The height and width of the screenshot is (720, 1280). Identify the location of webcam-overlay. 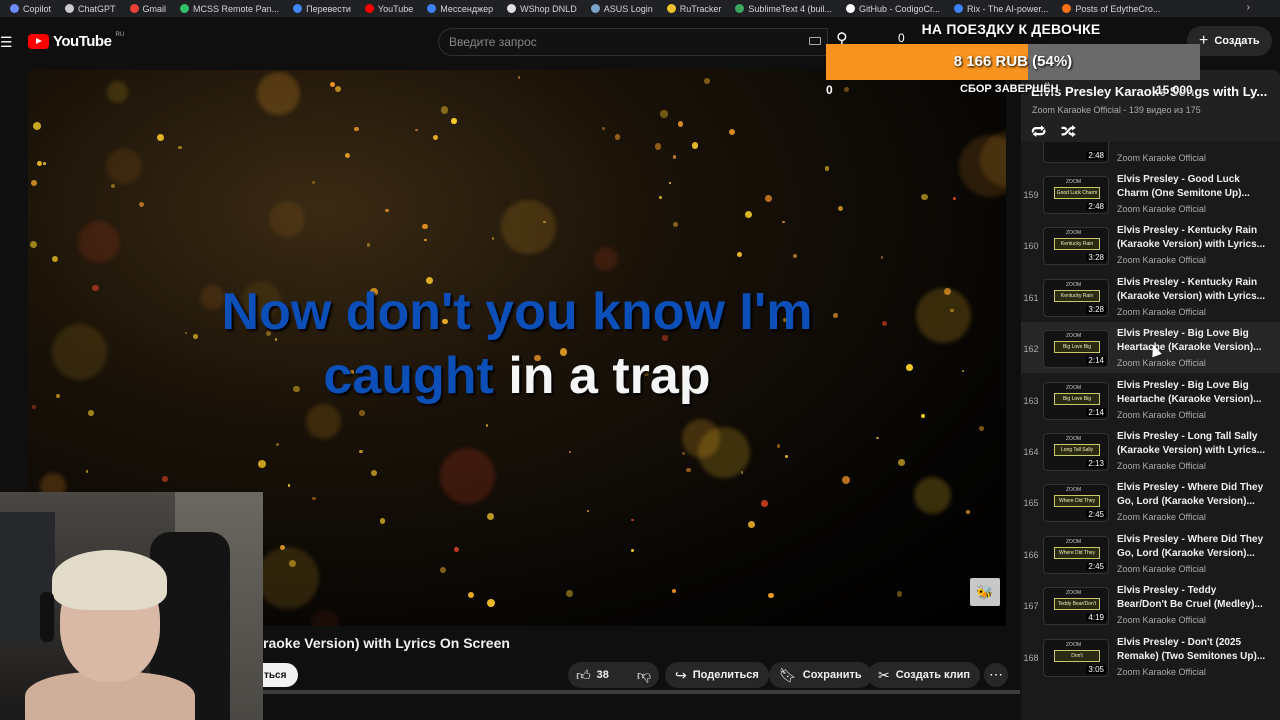
(131, 606).